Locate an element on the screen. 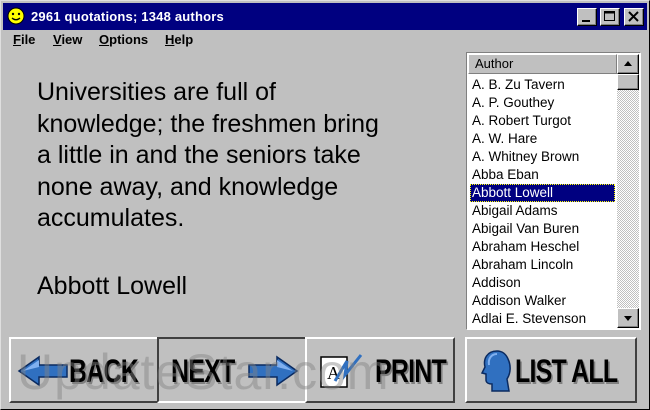  author-list-item: A. W. Hare is located at coordinates (542, 139).